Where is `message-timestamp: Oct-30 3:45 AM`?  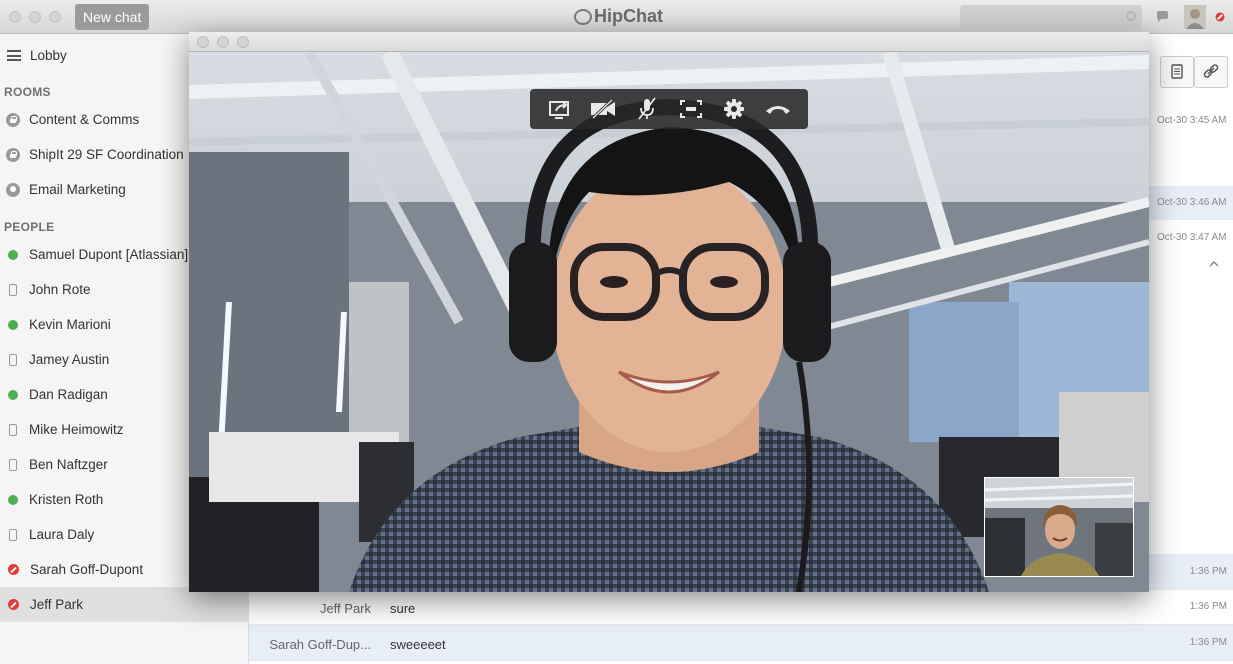 message-timestamp: Oct-30 3:45 AM is located at coordinates (1192, 120).